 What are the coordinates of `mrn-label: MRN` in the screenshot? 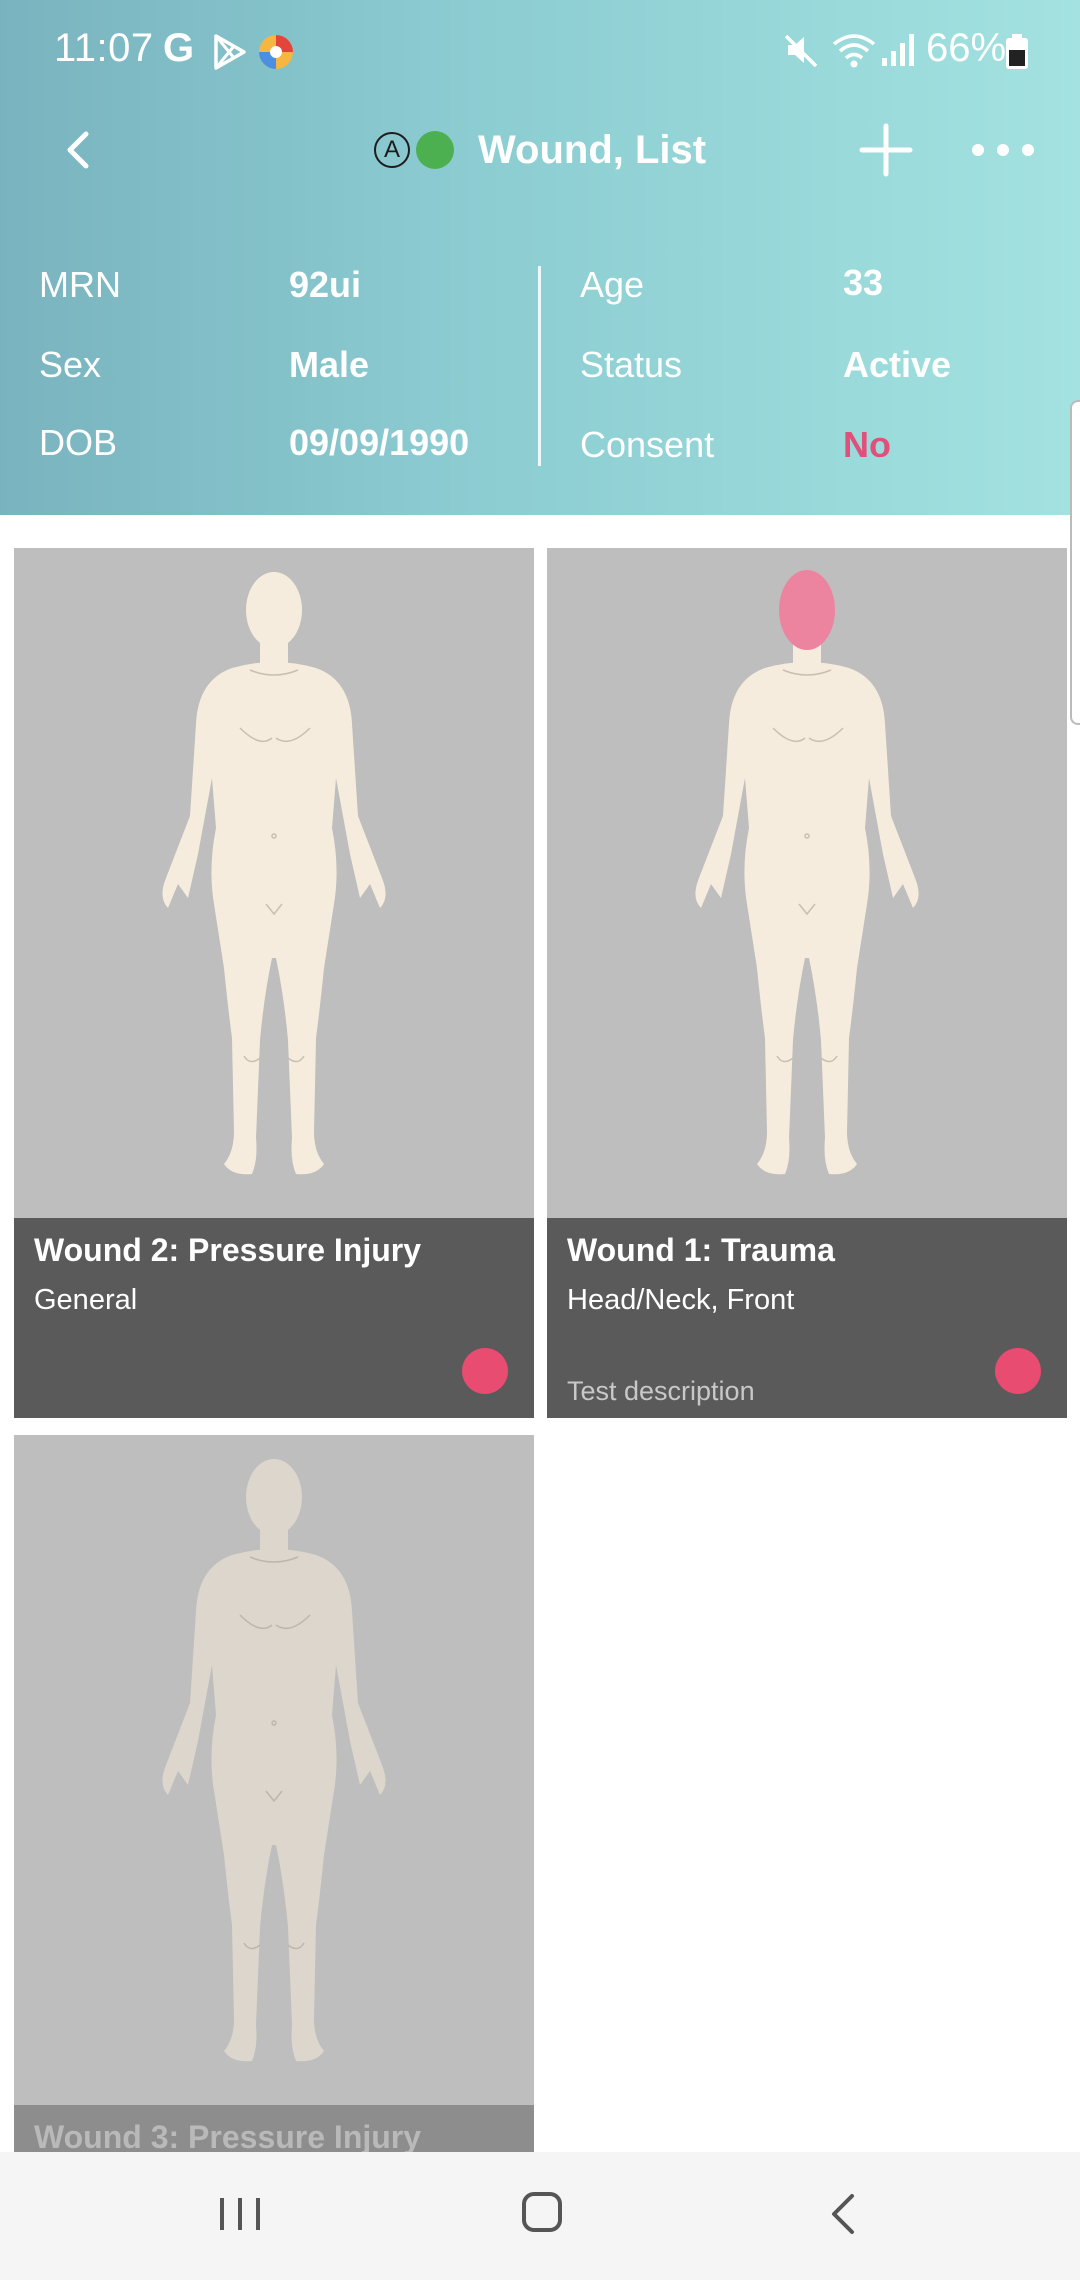 It's located at (80, 284).